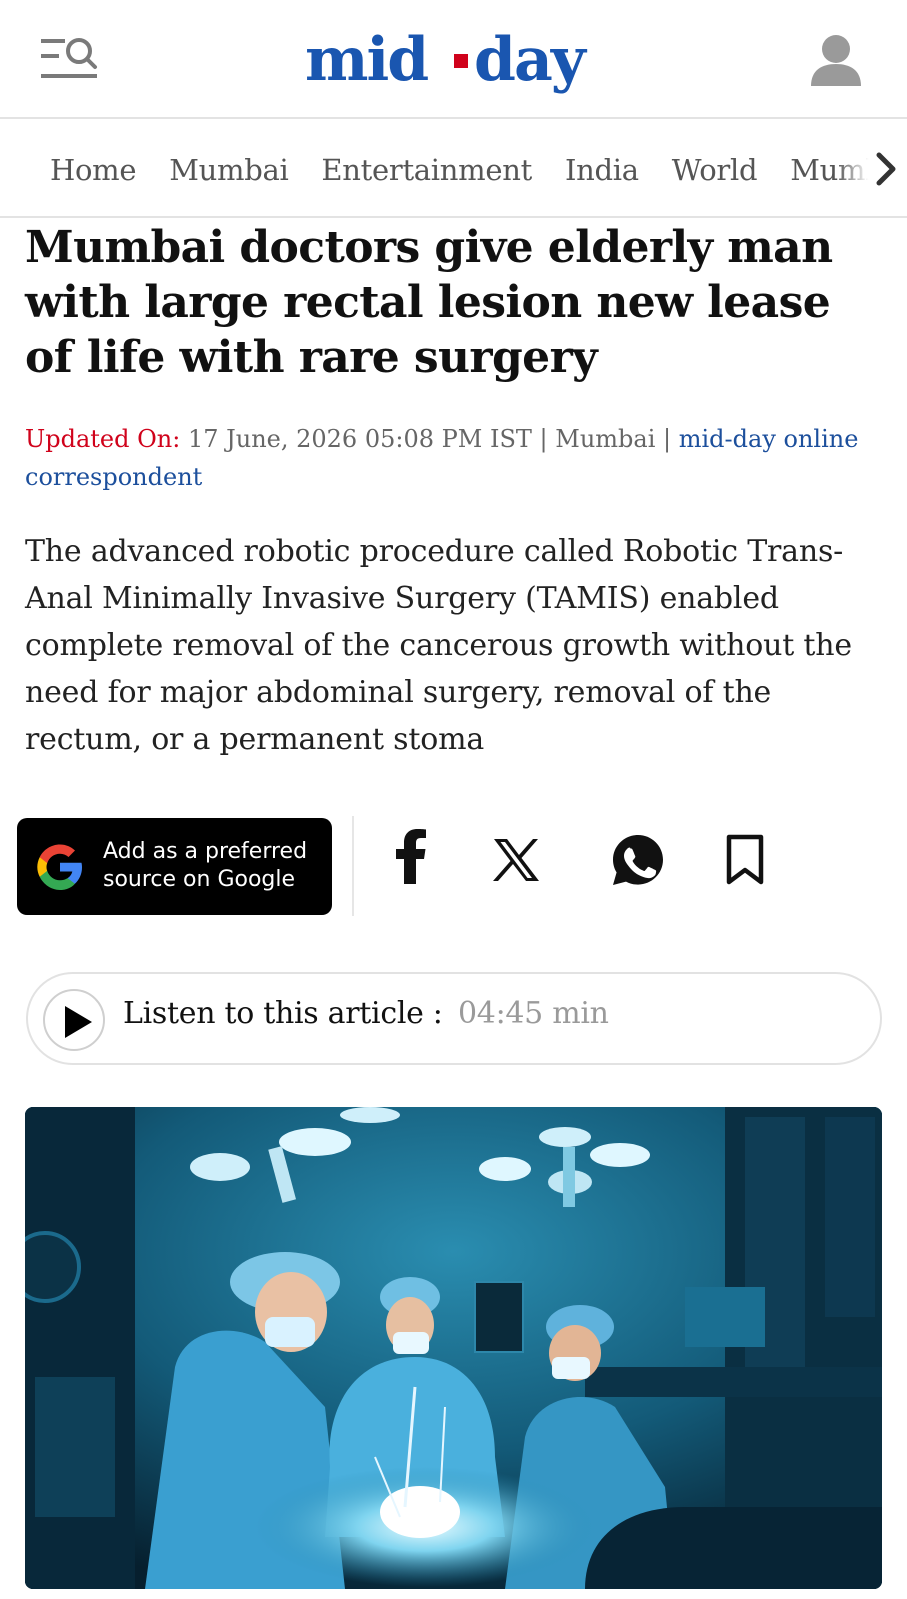  What do you see at coordinates (103, 439) in the screenshot?
I see `updated-label: Updated On:` at bounding box center [103, 439].